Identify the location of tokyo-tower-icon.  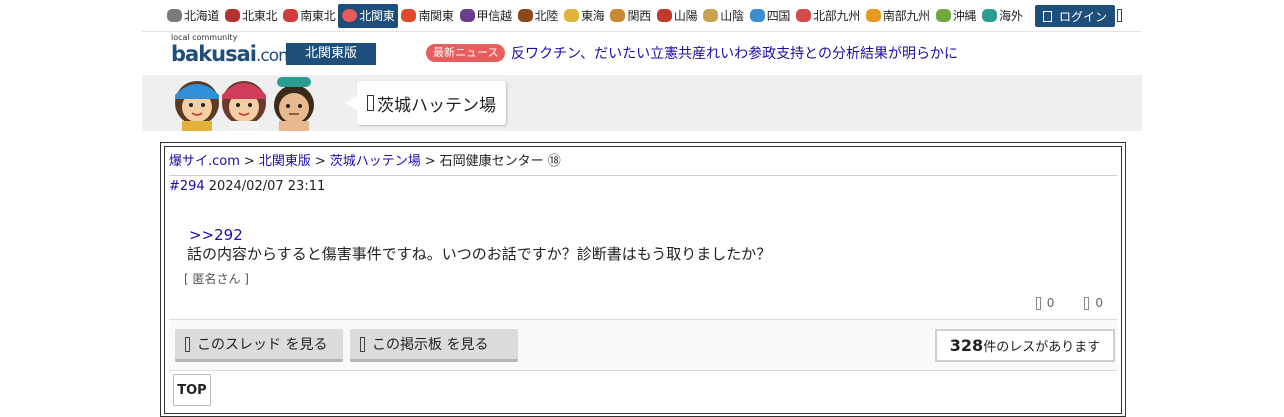
(409, 15).